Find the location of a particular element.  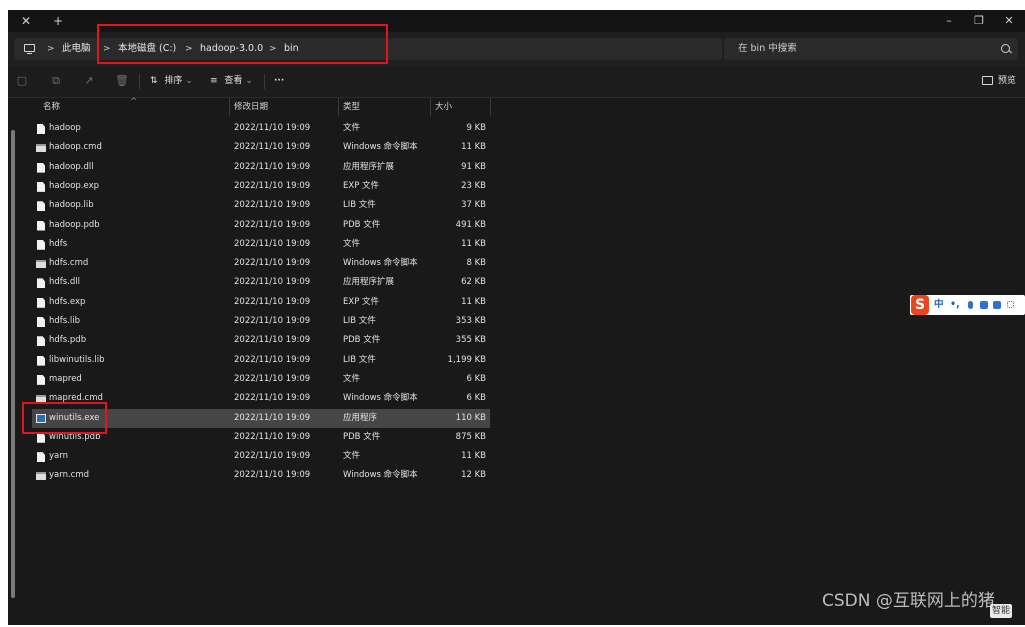

file-row: hadoop.exp 2022/11/10 19:09 EXP 文件 23 KB is located at coordinates (261, 186).